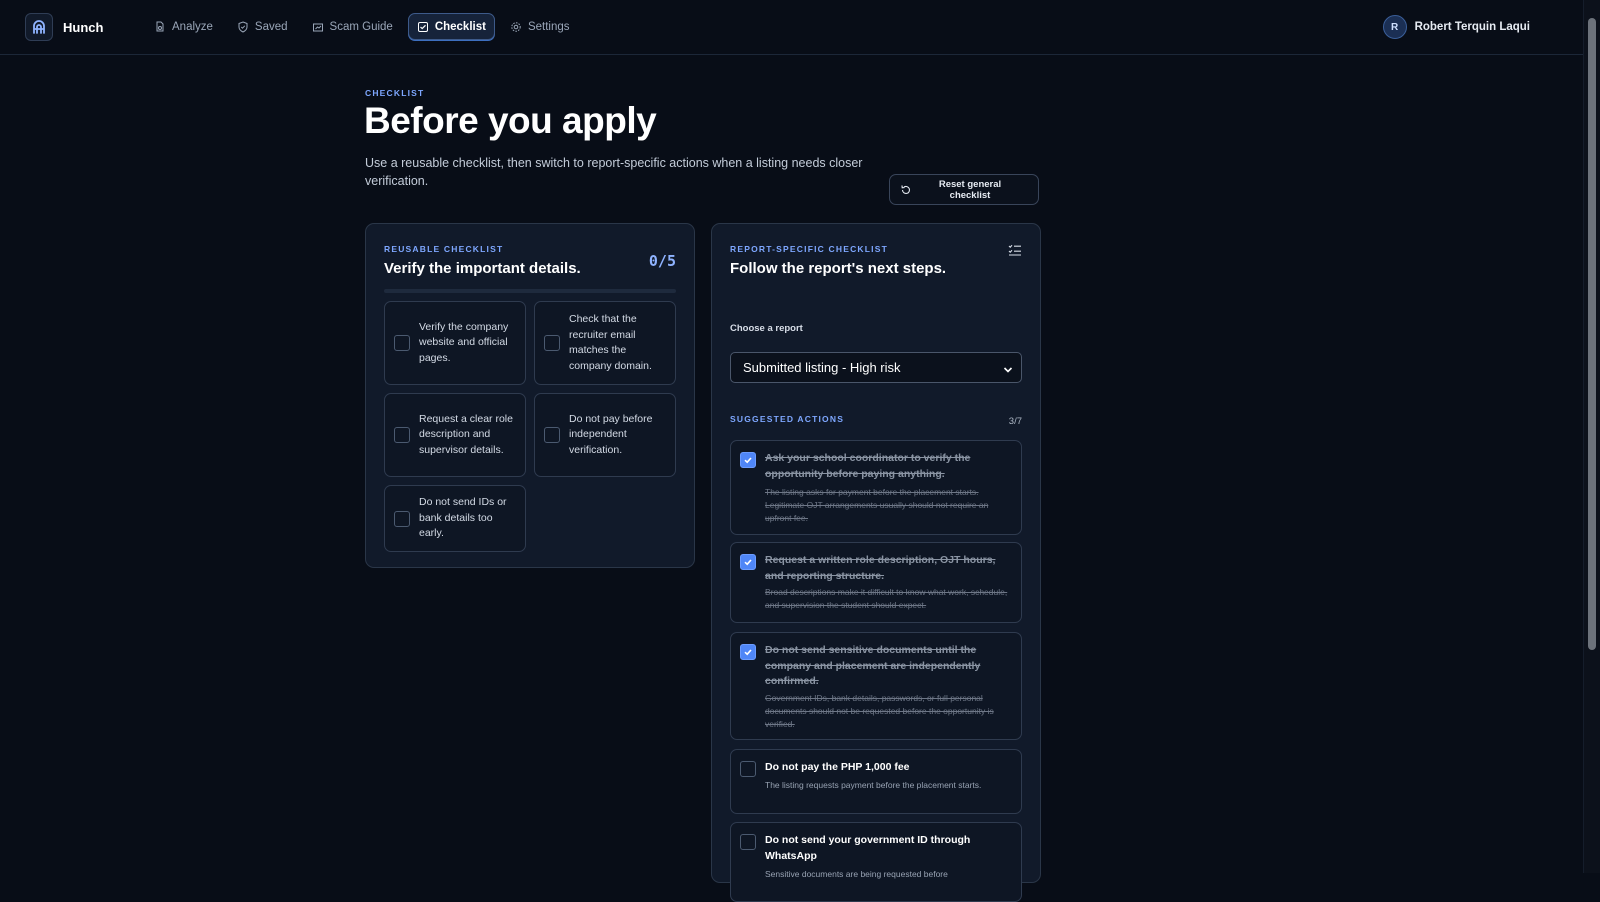 The image size is (1600, 902). I want to click on nav-saved: Saved, so click(262, 26).